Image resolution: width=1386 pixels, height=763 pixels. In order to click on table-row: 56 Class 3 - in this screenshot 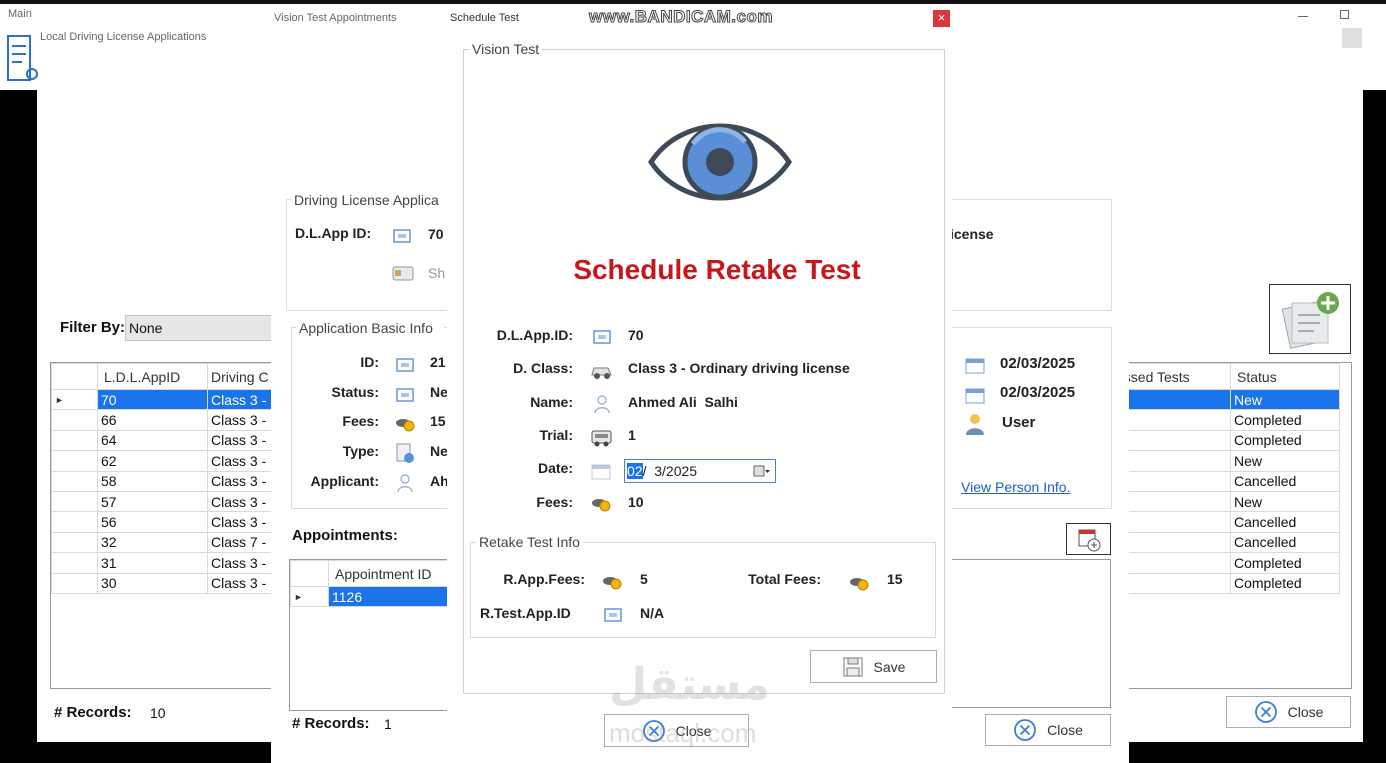, I will do `click(163, 522)`.